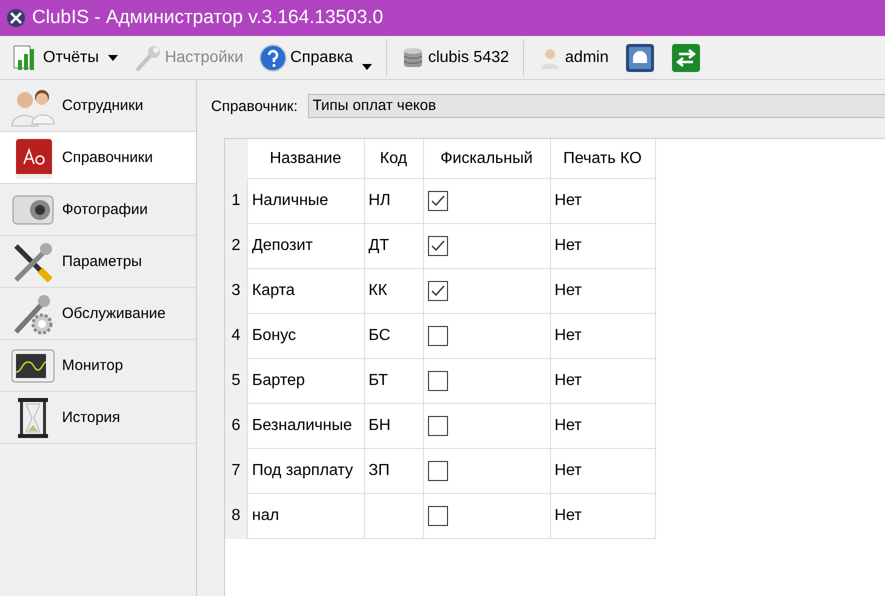 Image resolution: width=885 pixels, height=596 pixels. I want to click on table-cell: Депозит, so click(306, 246).